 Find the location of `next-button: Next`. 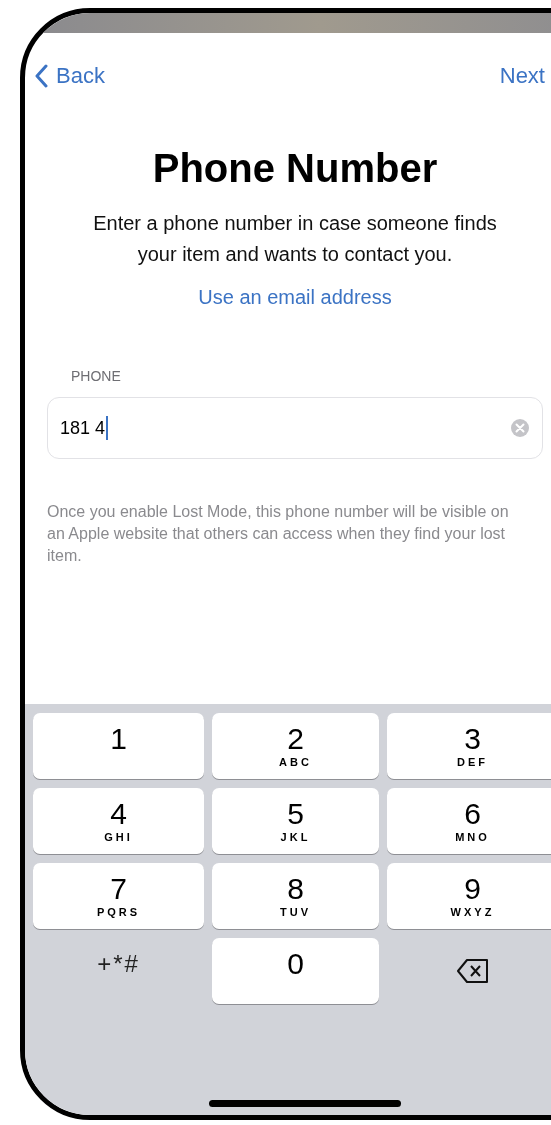

next-button: Next is located at coordinates (522, 75).